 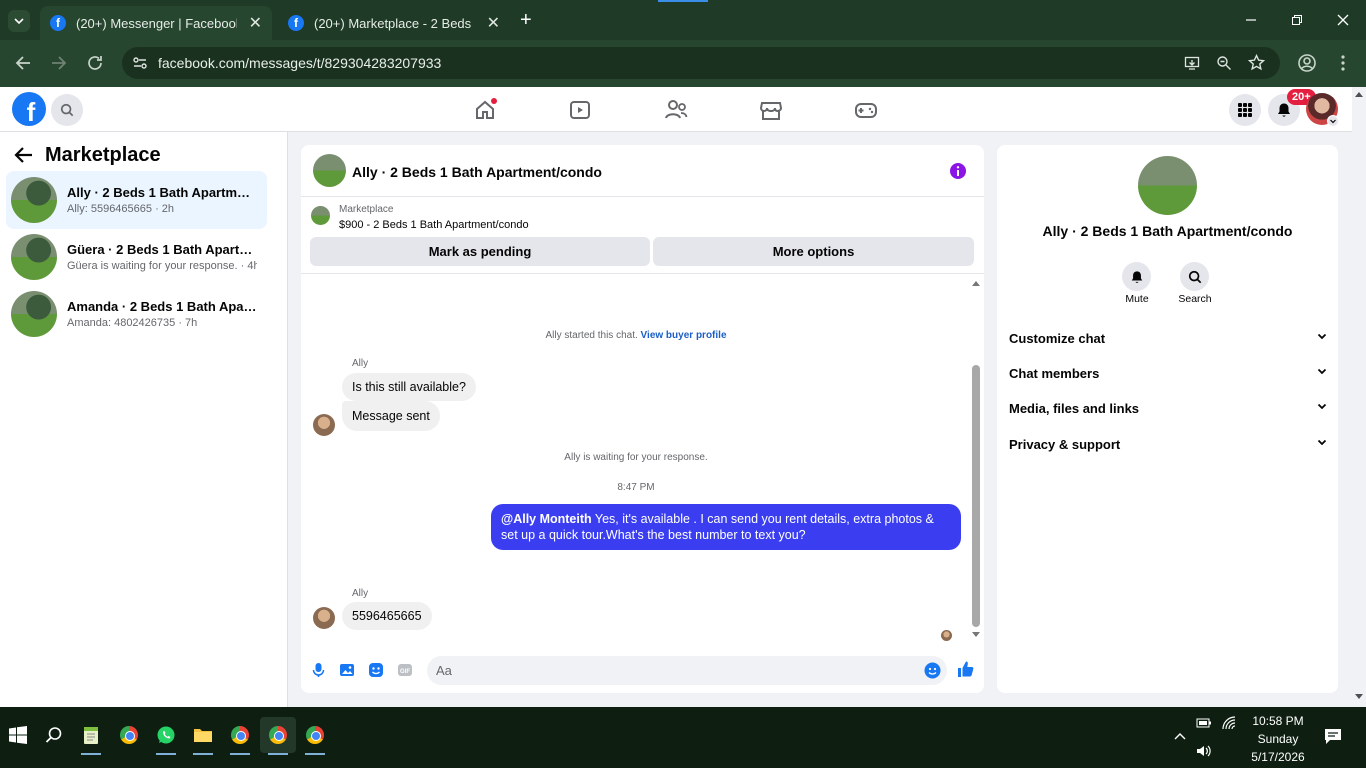 What do you see at coordinates (1359, 397) in the screenshot?
I see `page-scrollbar` at bounding box center [1359, 397].